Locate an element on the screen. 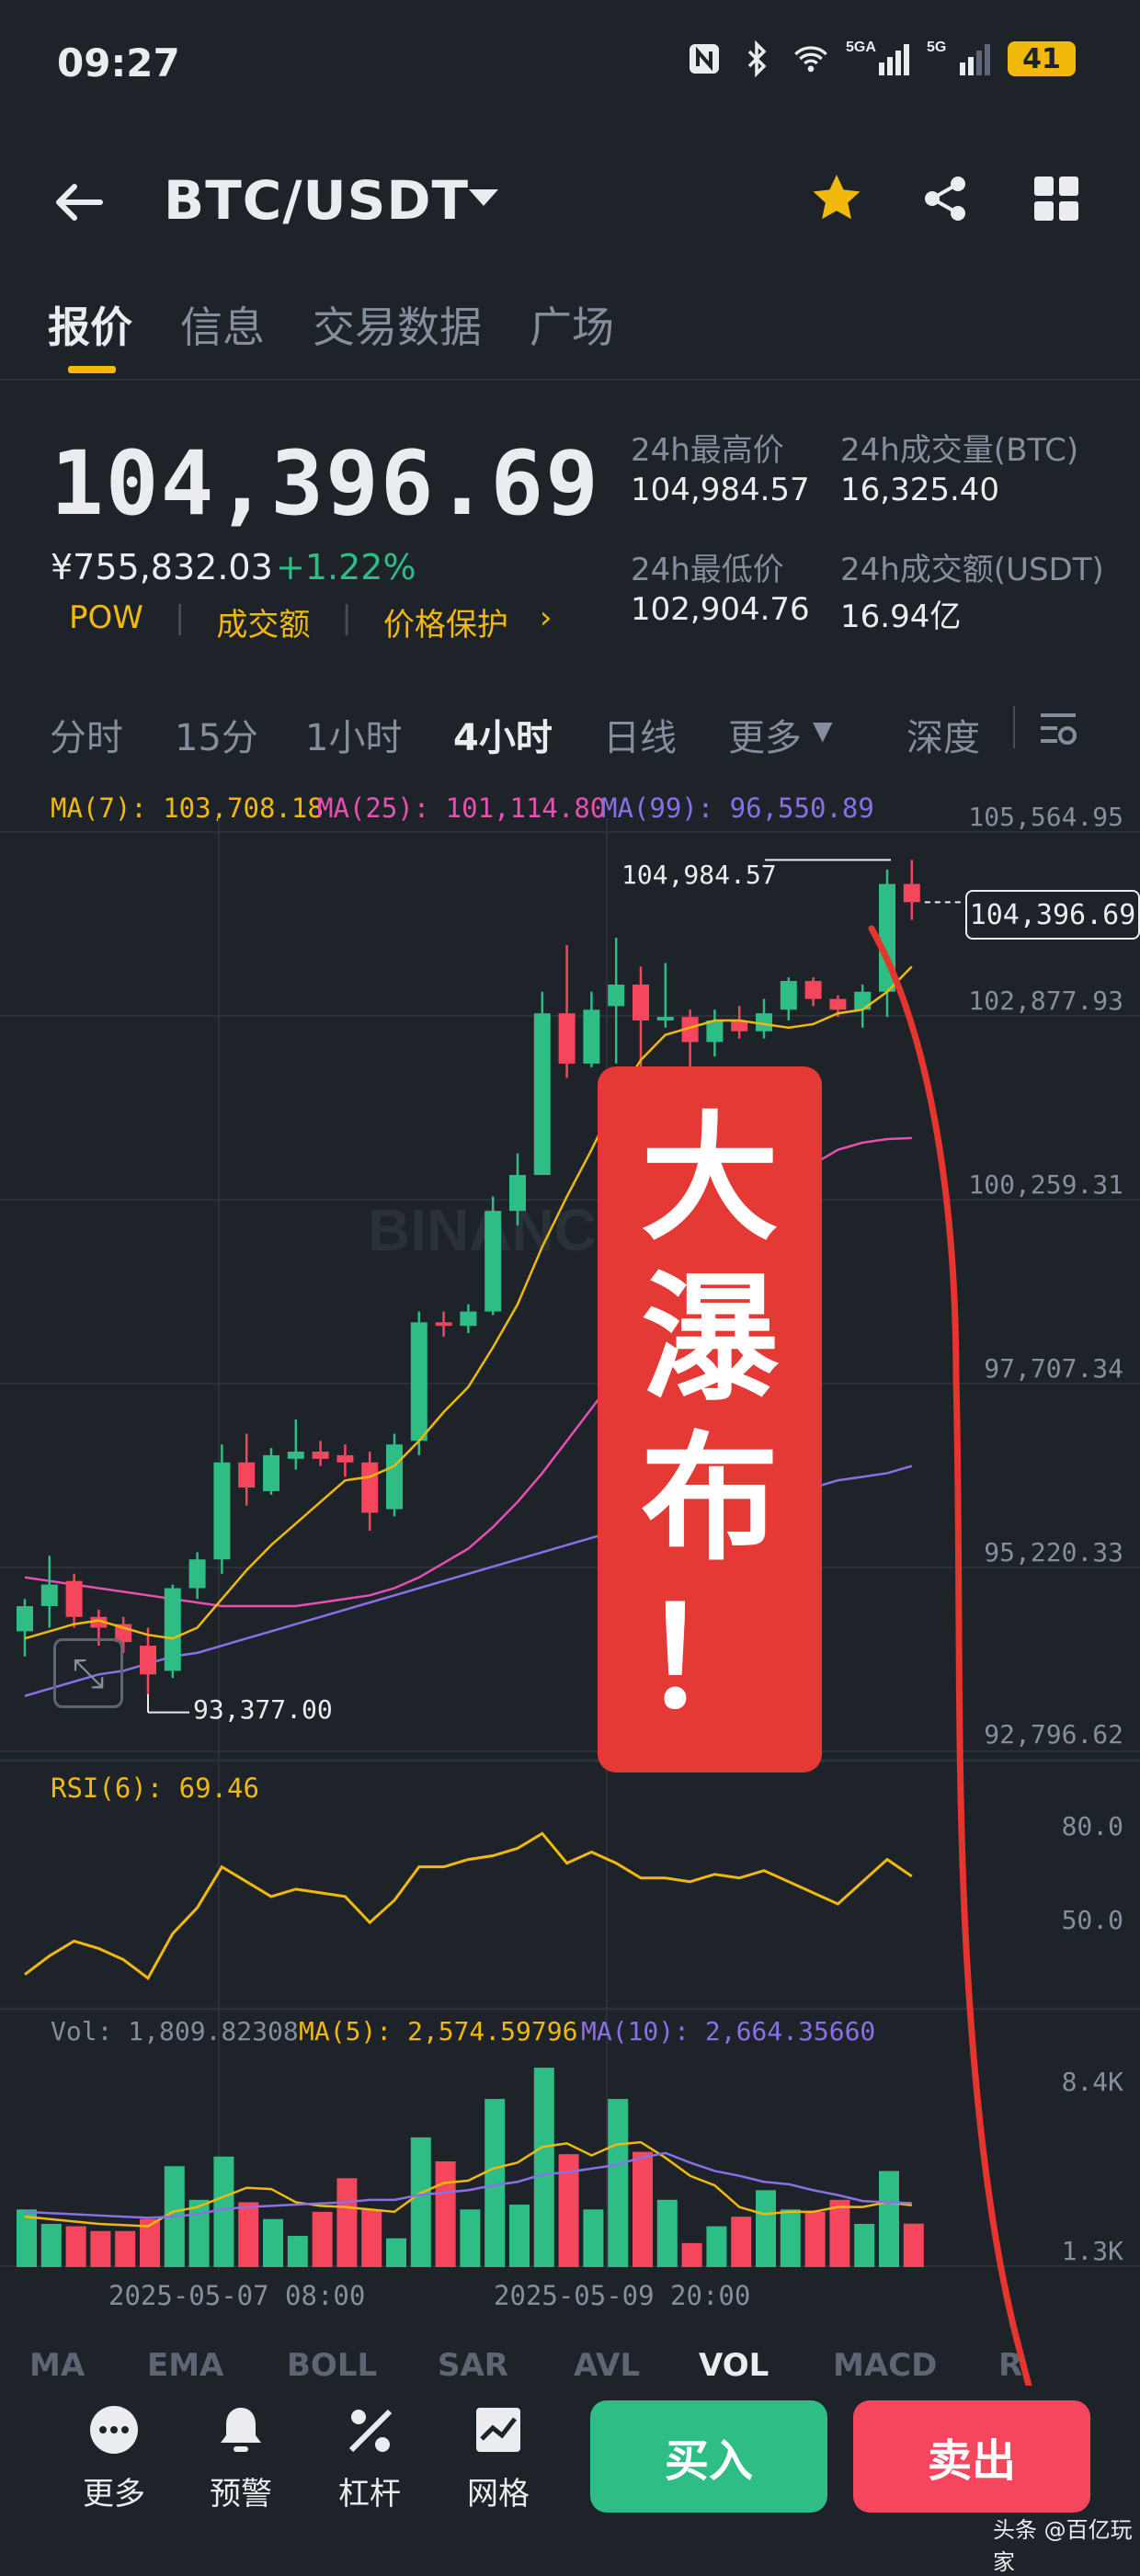 Image resolution: width=1140 pixels, height=2576 pixels. alert-button: 预警 is located at coordinates (241, 2458).